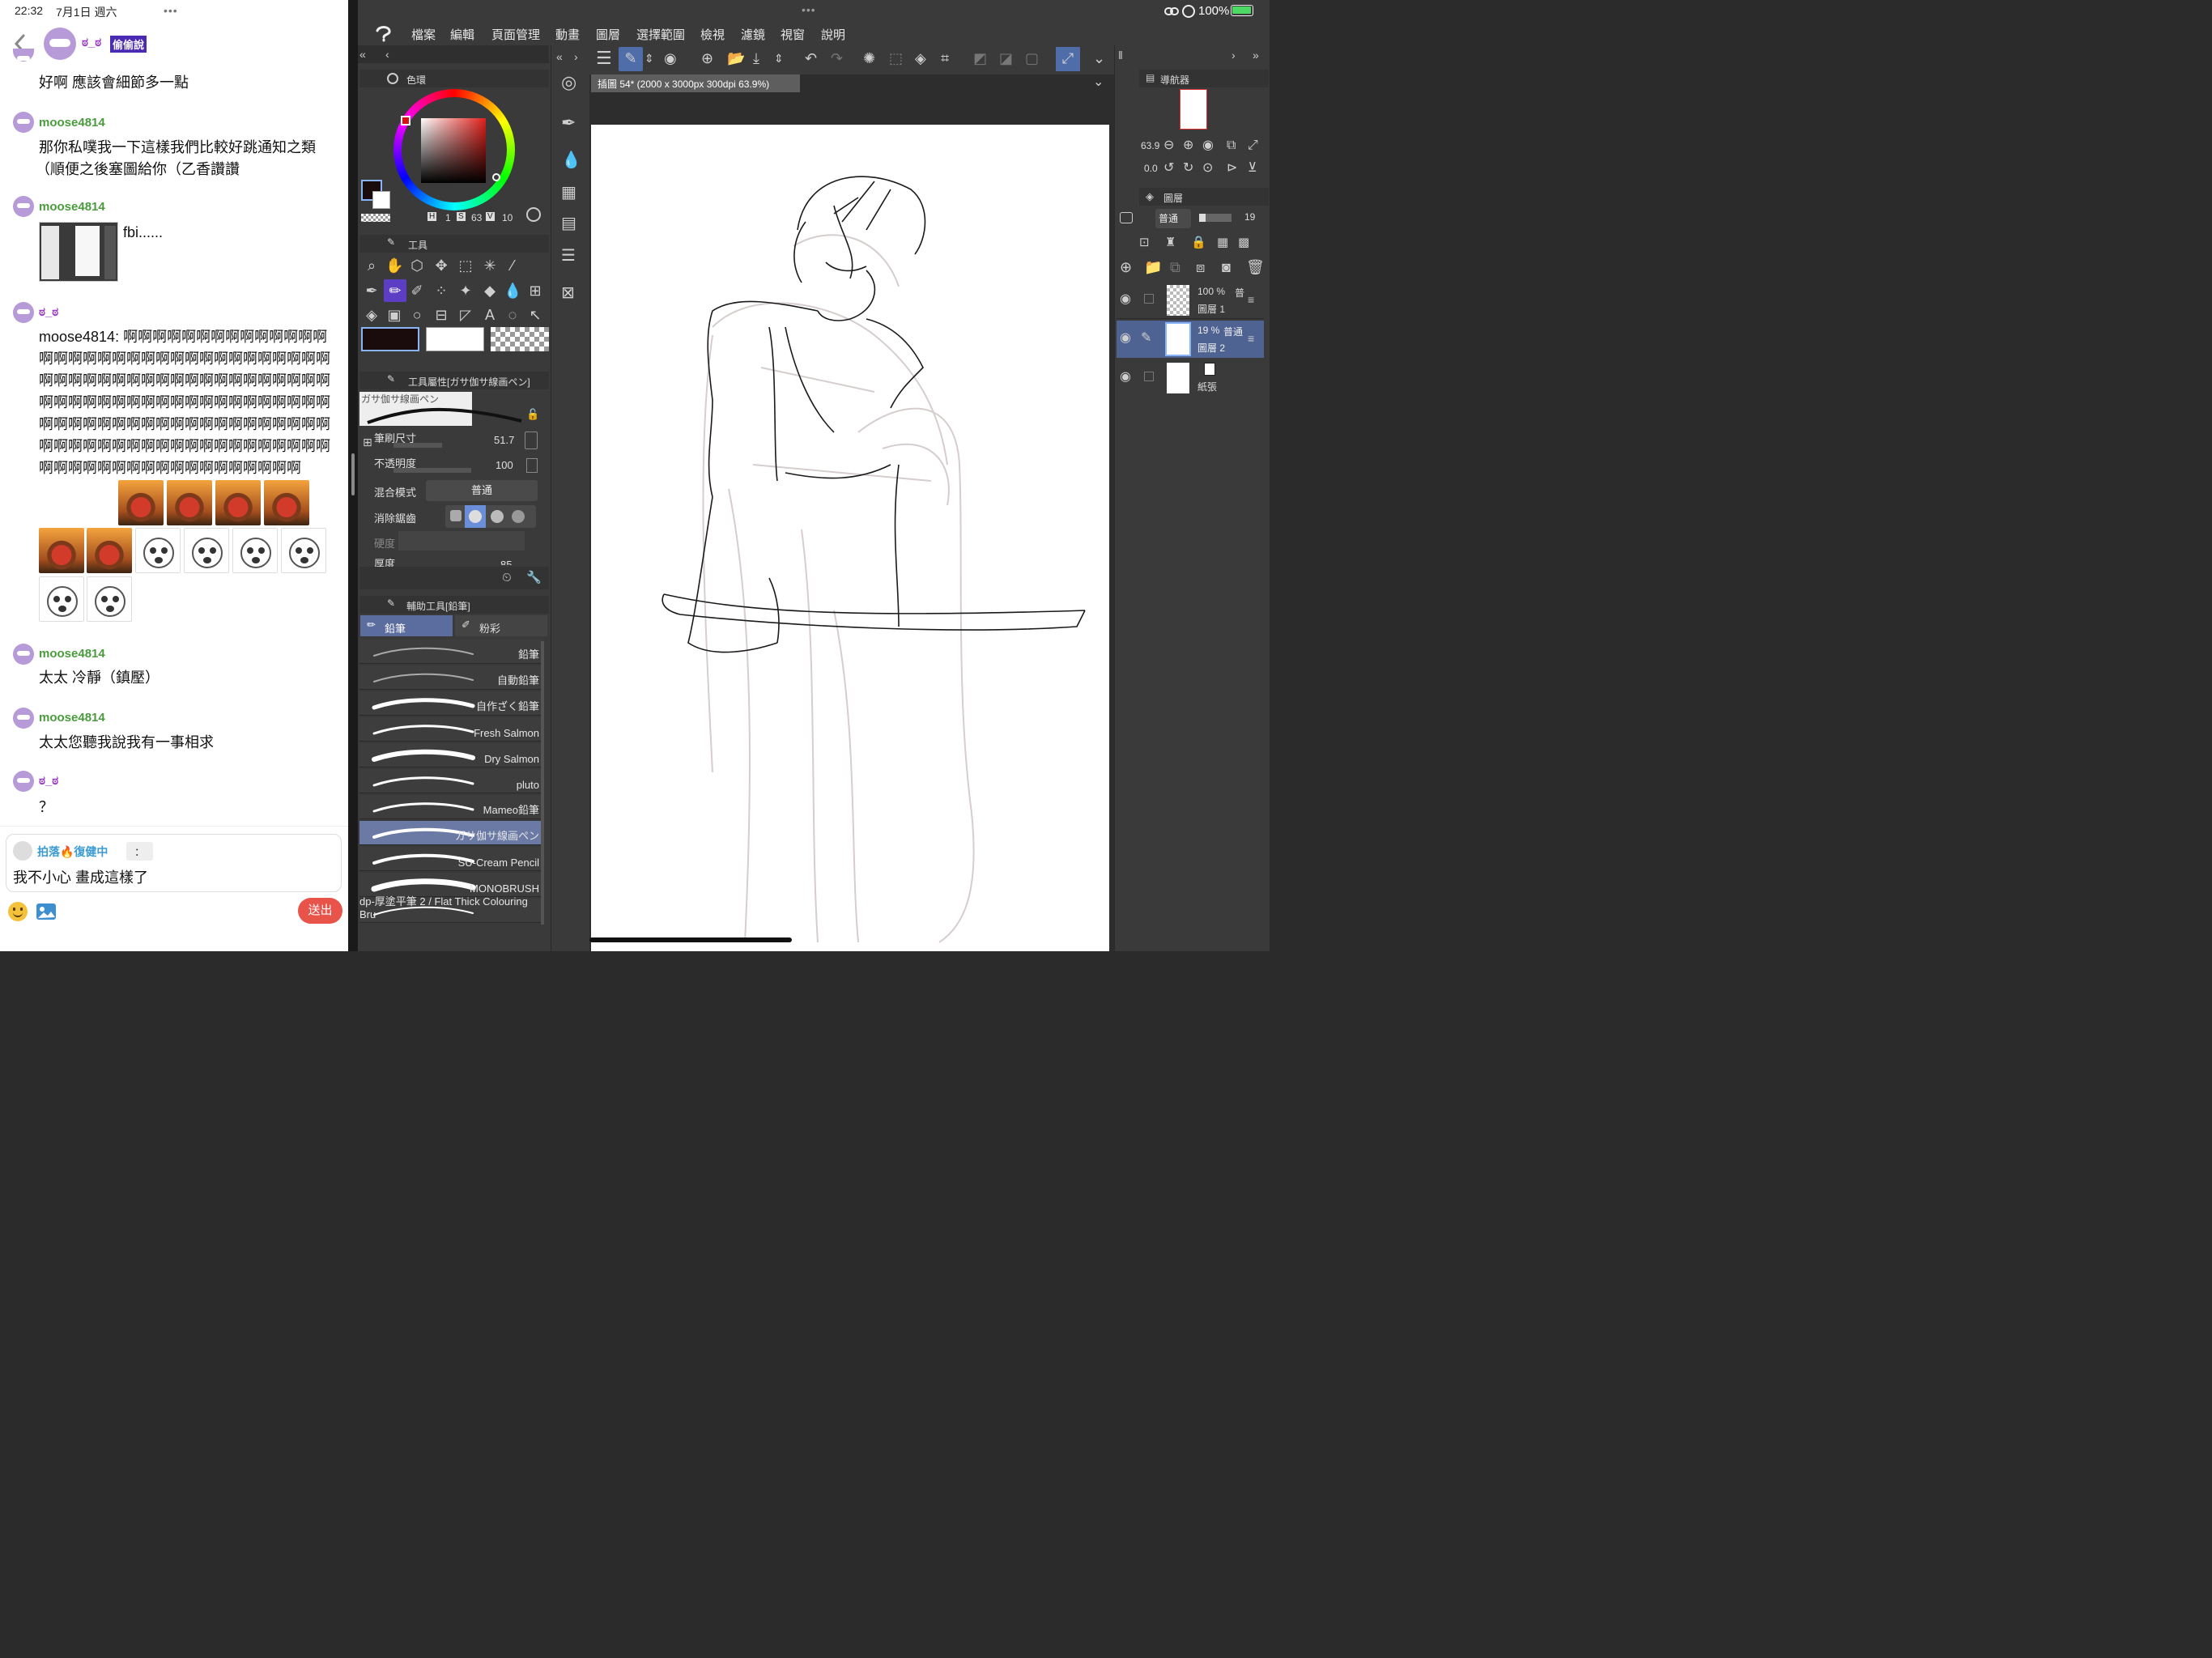 This screenshot has height=1658, width=2212. Describe the element at coordinates (78, 252) in the screenshot. I see `screenshot-thumbnail` at that location.